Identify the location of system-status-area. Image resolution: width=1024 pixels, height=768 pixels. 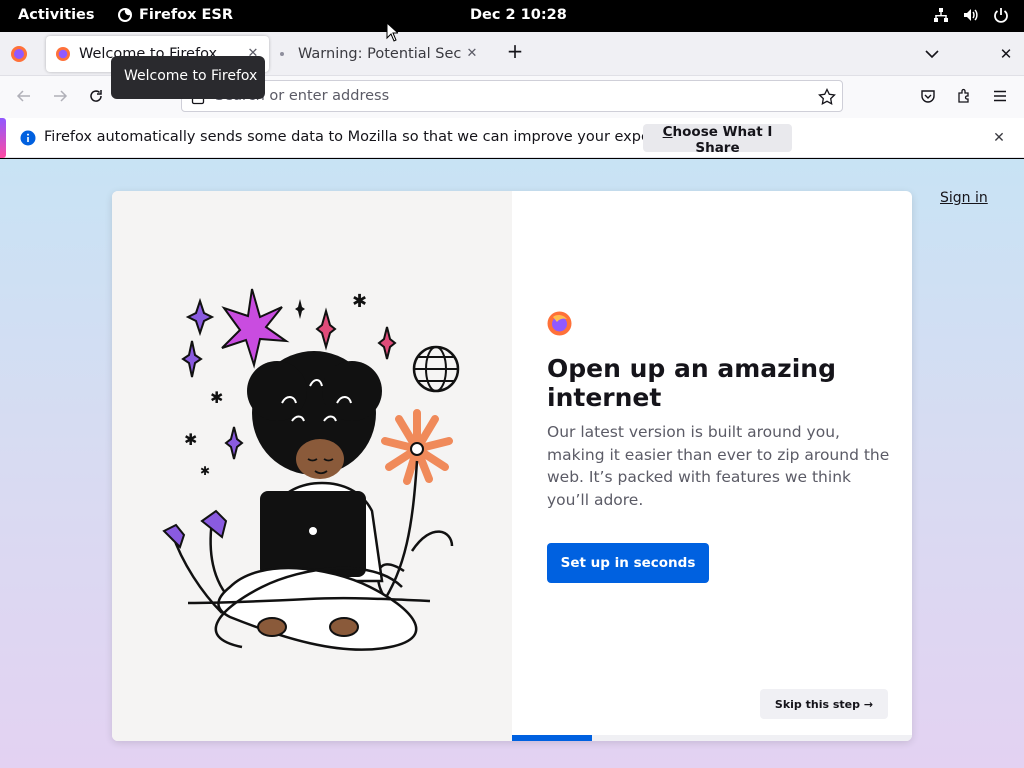
(971, 15).